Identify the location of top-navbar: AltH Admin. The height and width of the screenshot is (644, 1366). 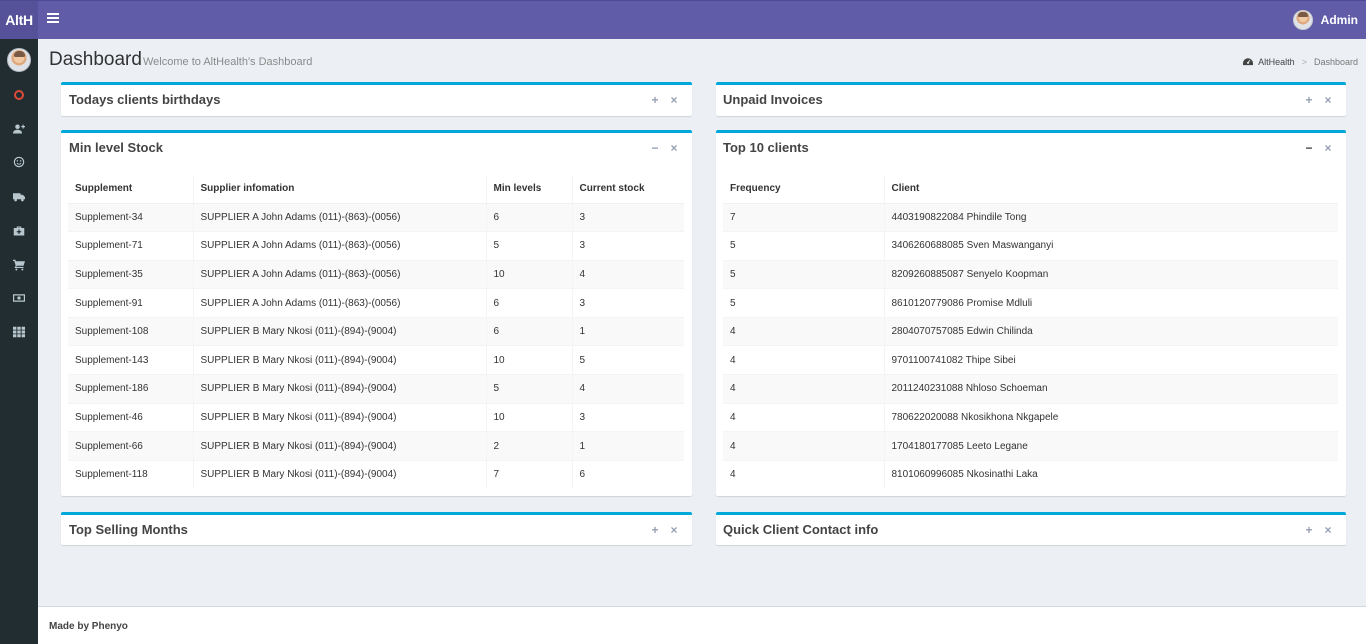
(683, 19).